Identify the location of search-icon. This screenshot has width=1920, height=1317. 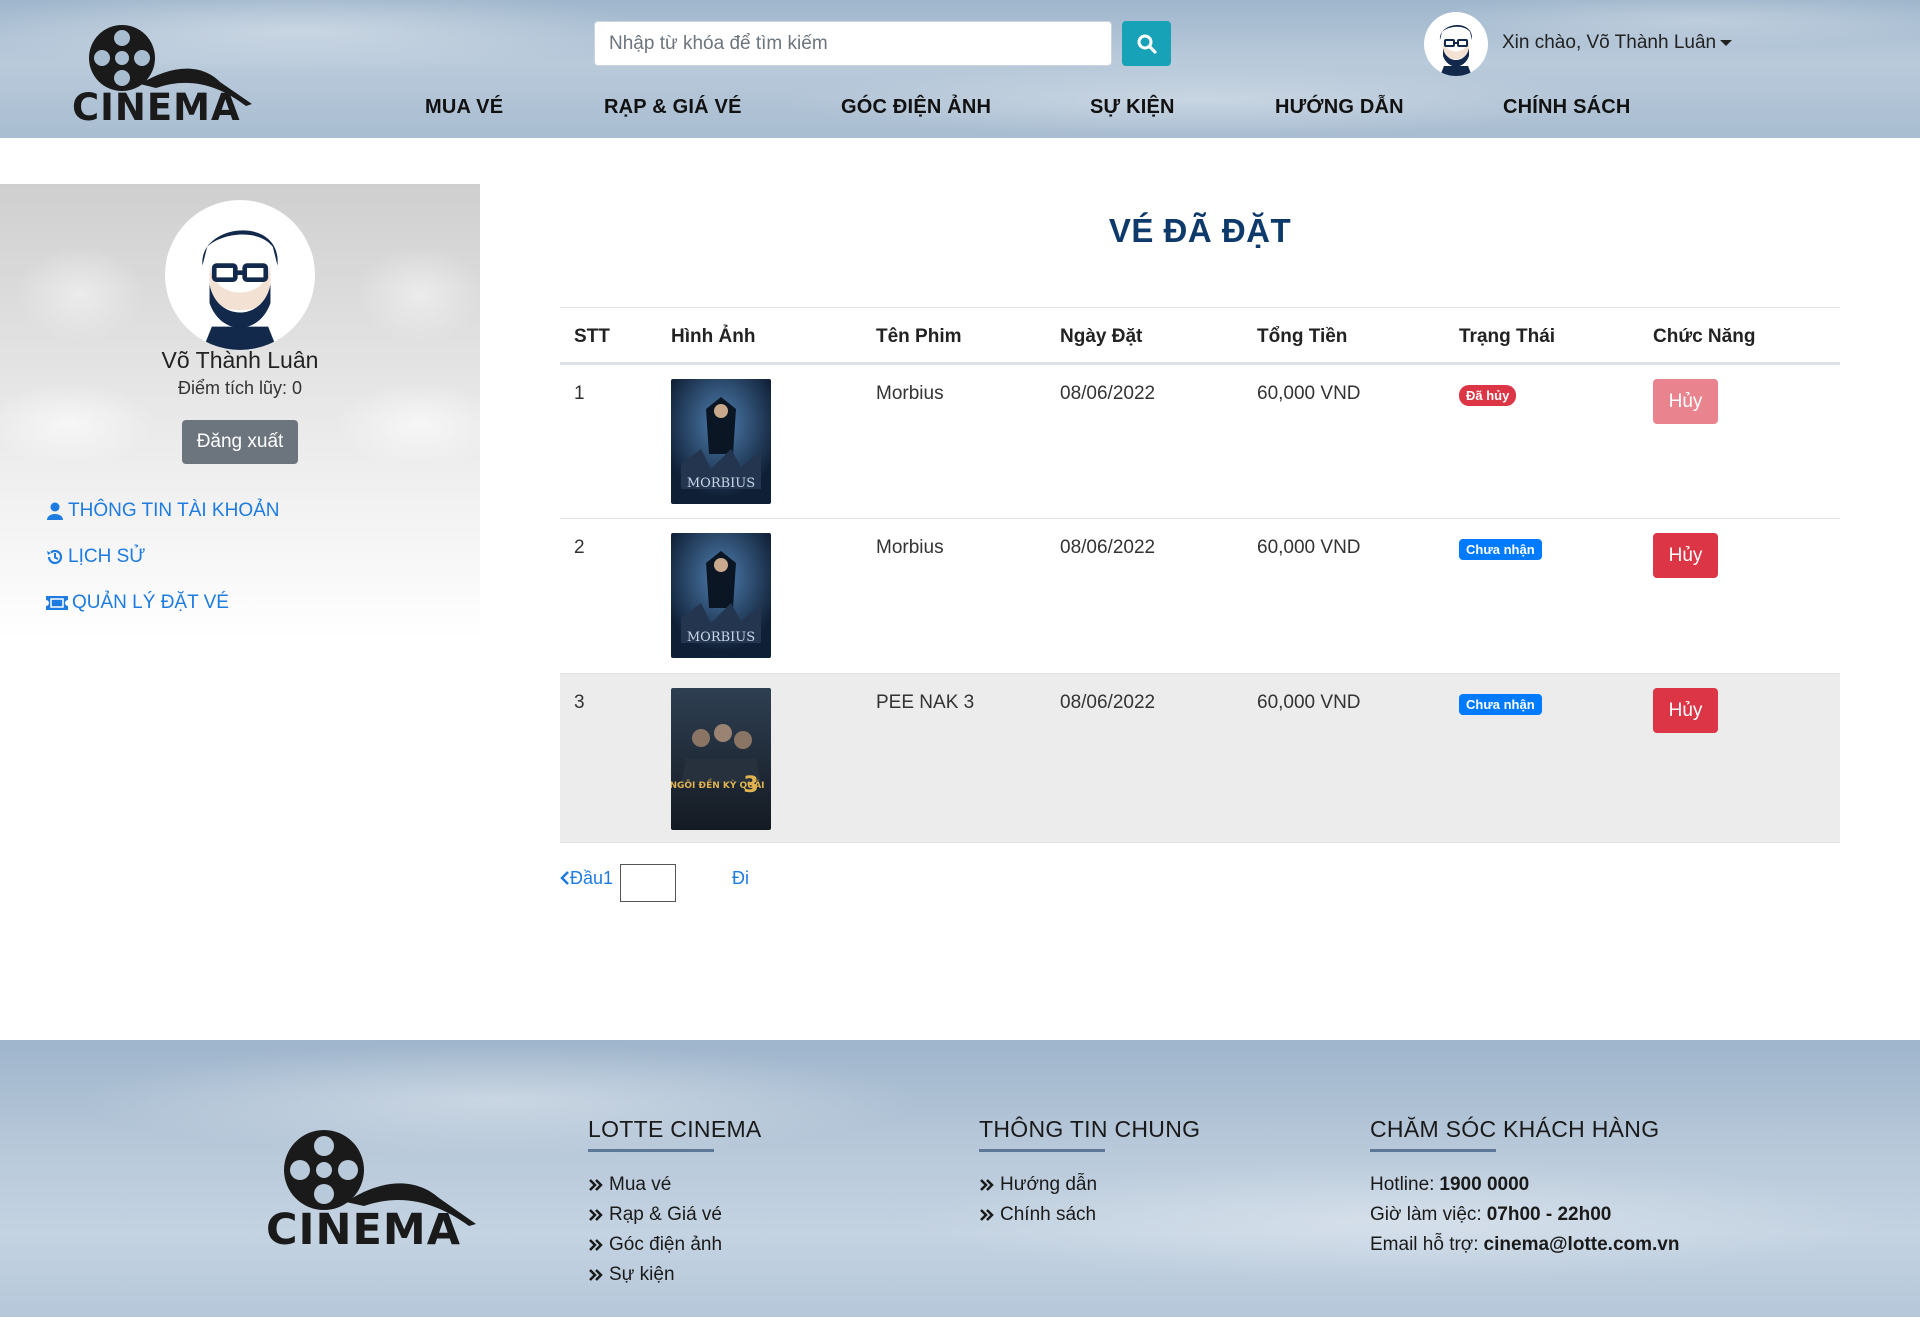
(1147, 44).